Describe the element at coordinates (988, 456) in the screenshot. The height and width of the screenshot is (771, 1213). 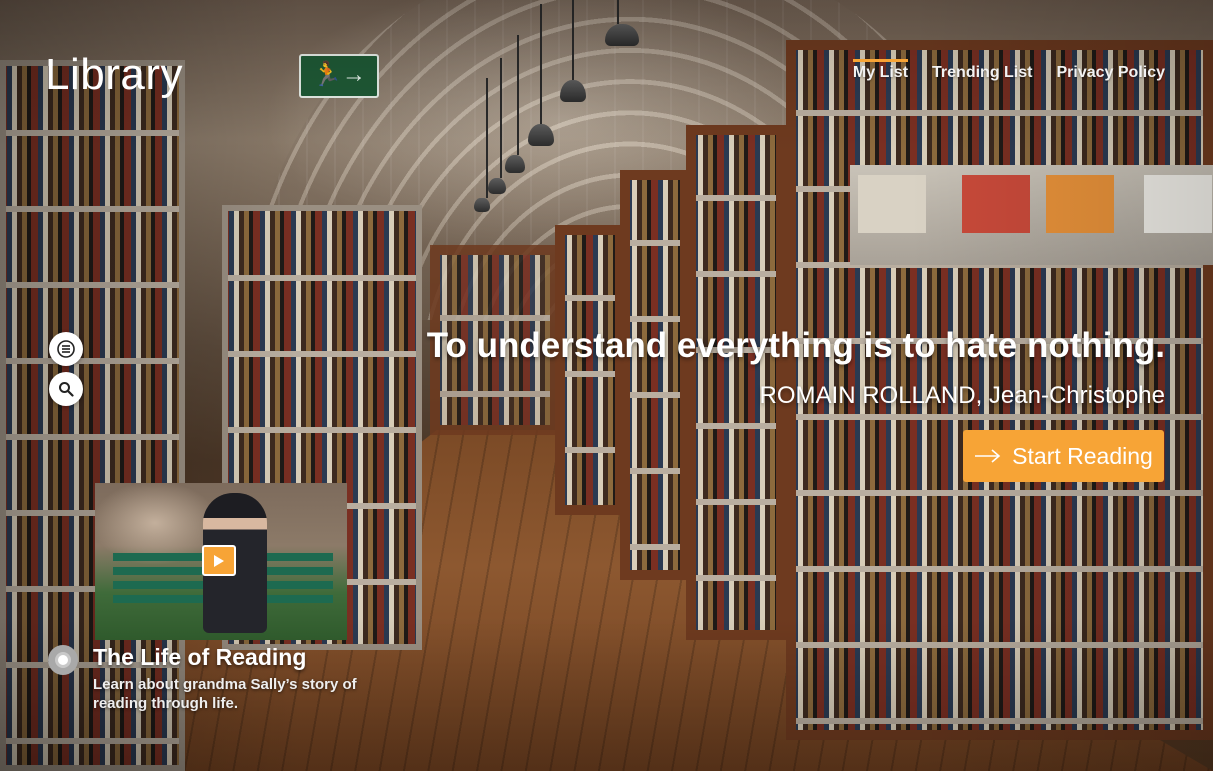
I see `arrow-right-icon` at that location.